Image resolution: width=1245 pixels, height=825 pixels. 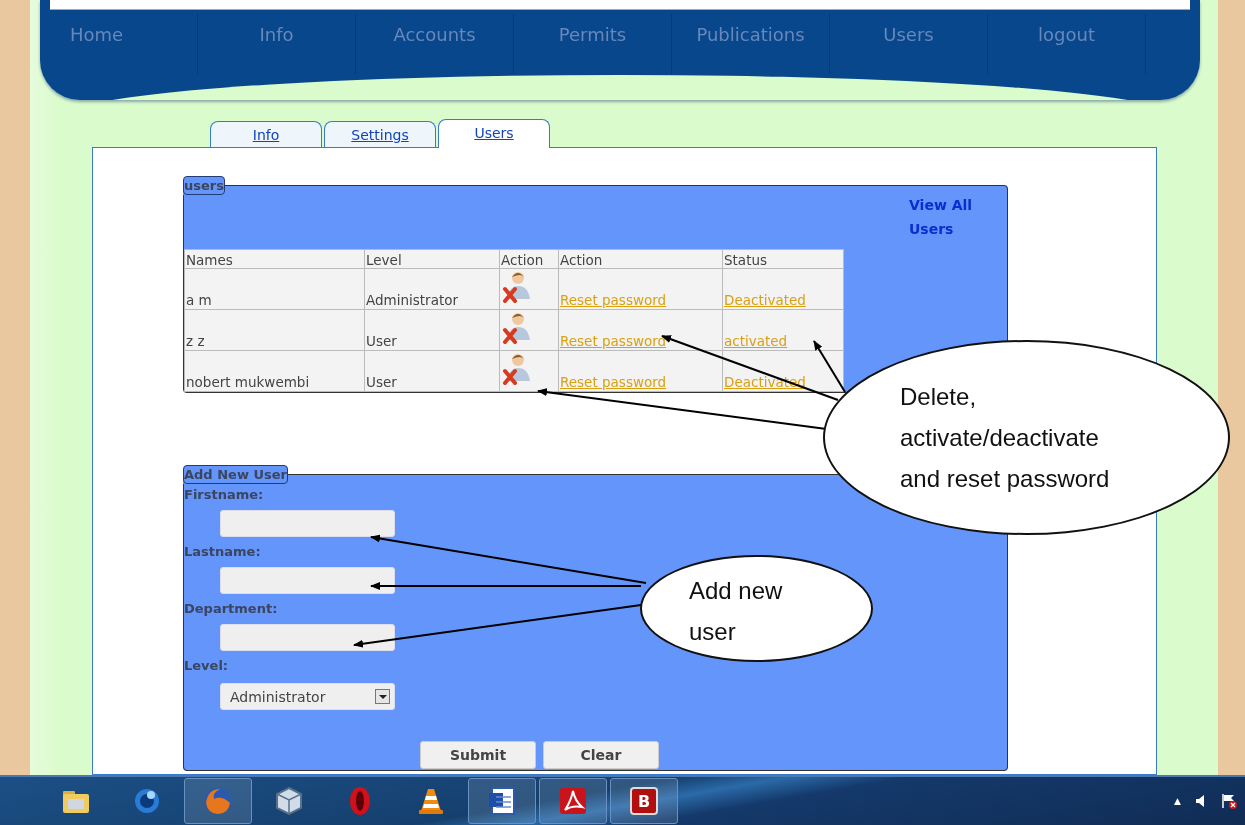 What do you see at coordinates (1067, 44) in the screenshot?
I see `nav-link: logout` at bounding box center [1067, 44].